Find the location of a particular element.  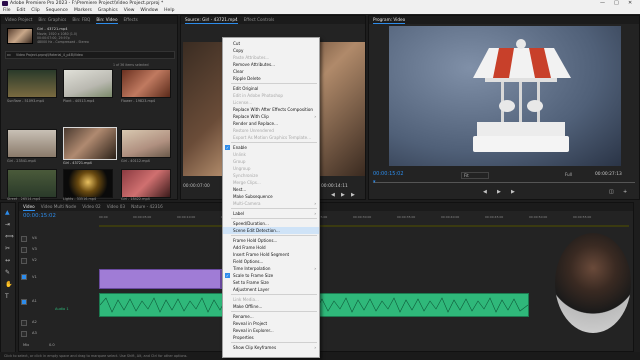

menu-item-replace-with-clip: Replace With Clip › is located at coordinates (271, 116).